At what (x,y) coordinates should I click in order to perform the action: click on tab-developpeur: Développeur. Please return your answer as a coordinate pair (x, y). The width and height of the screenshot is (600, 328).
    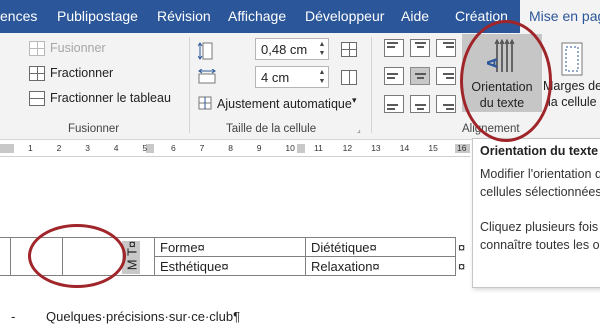
    Looking at the image, I should click on (344, 16).